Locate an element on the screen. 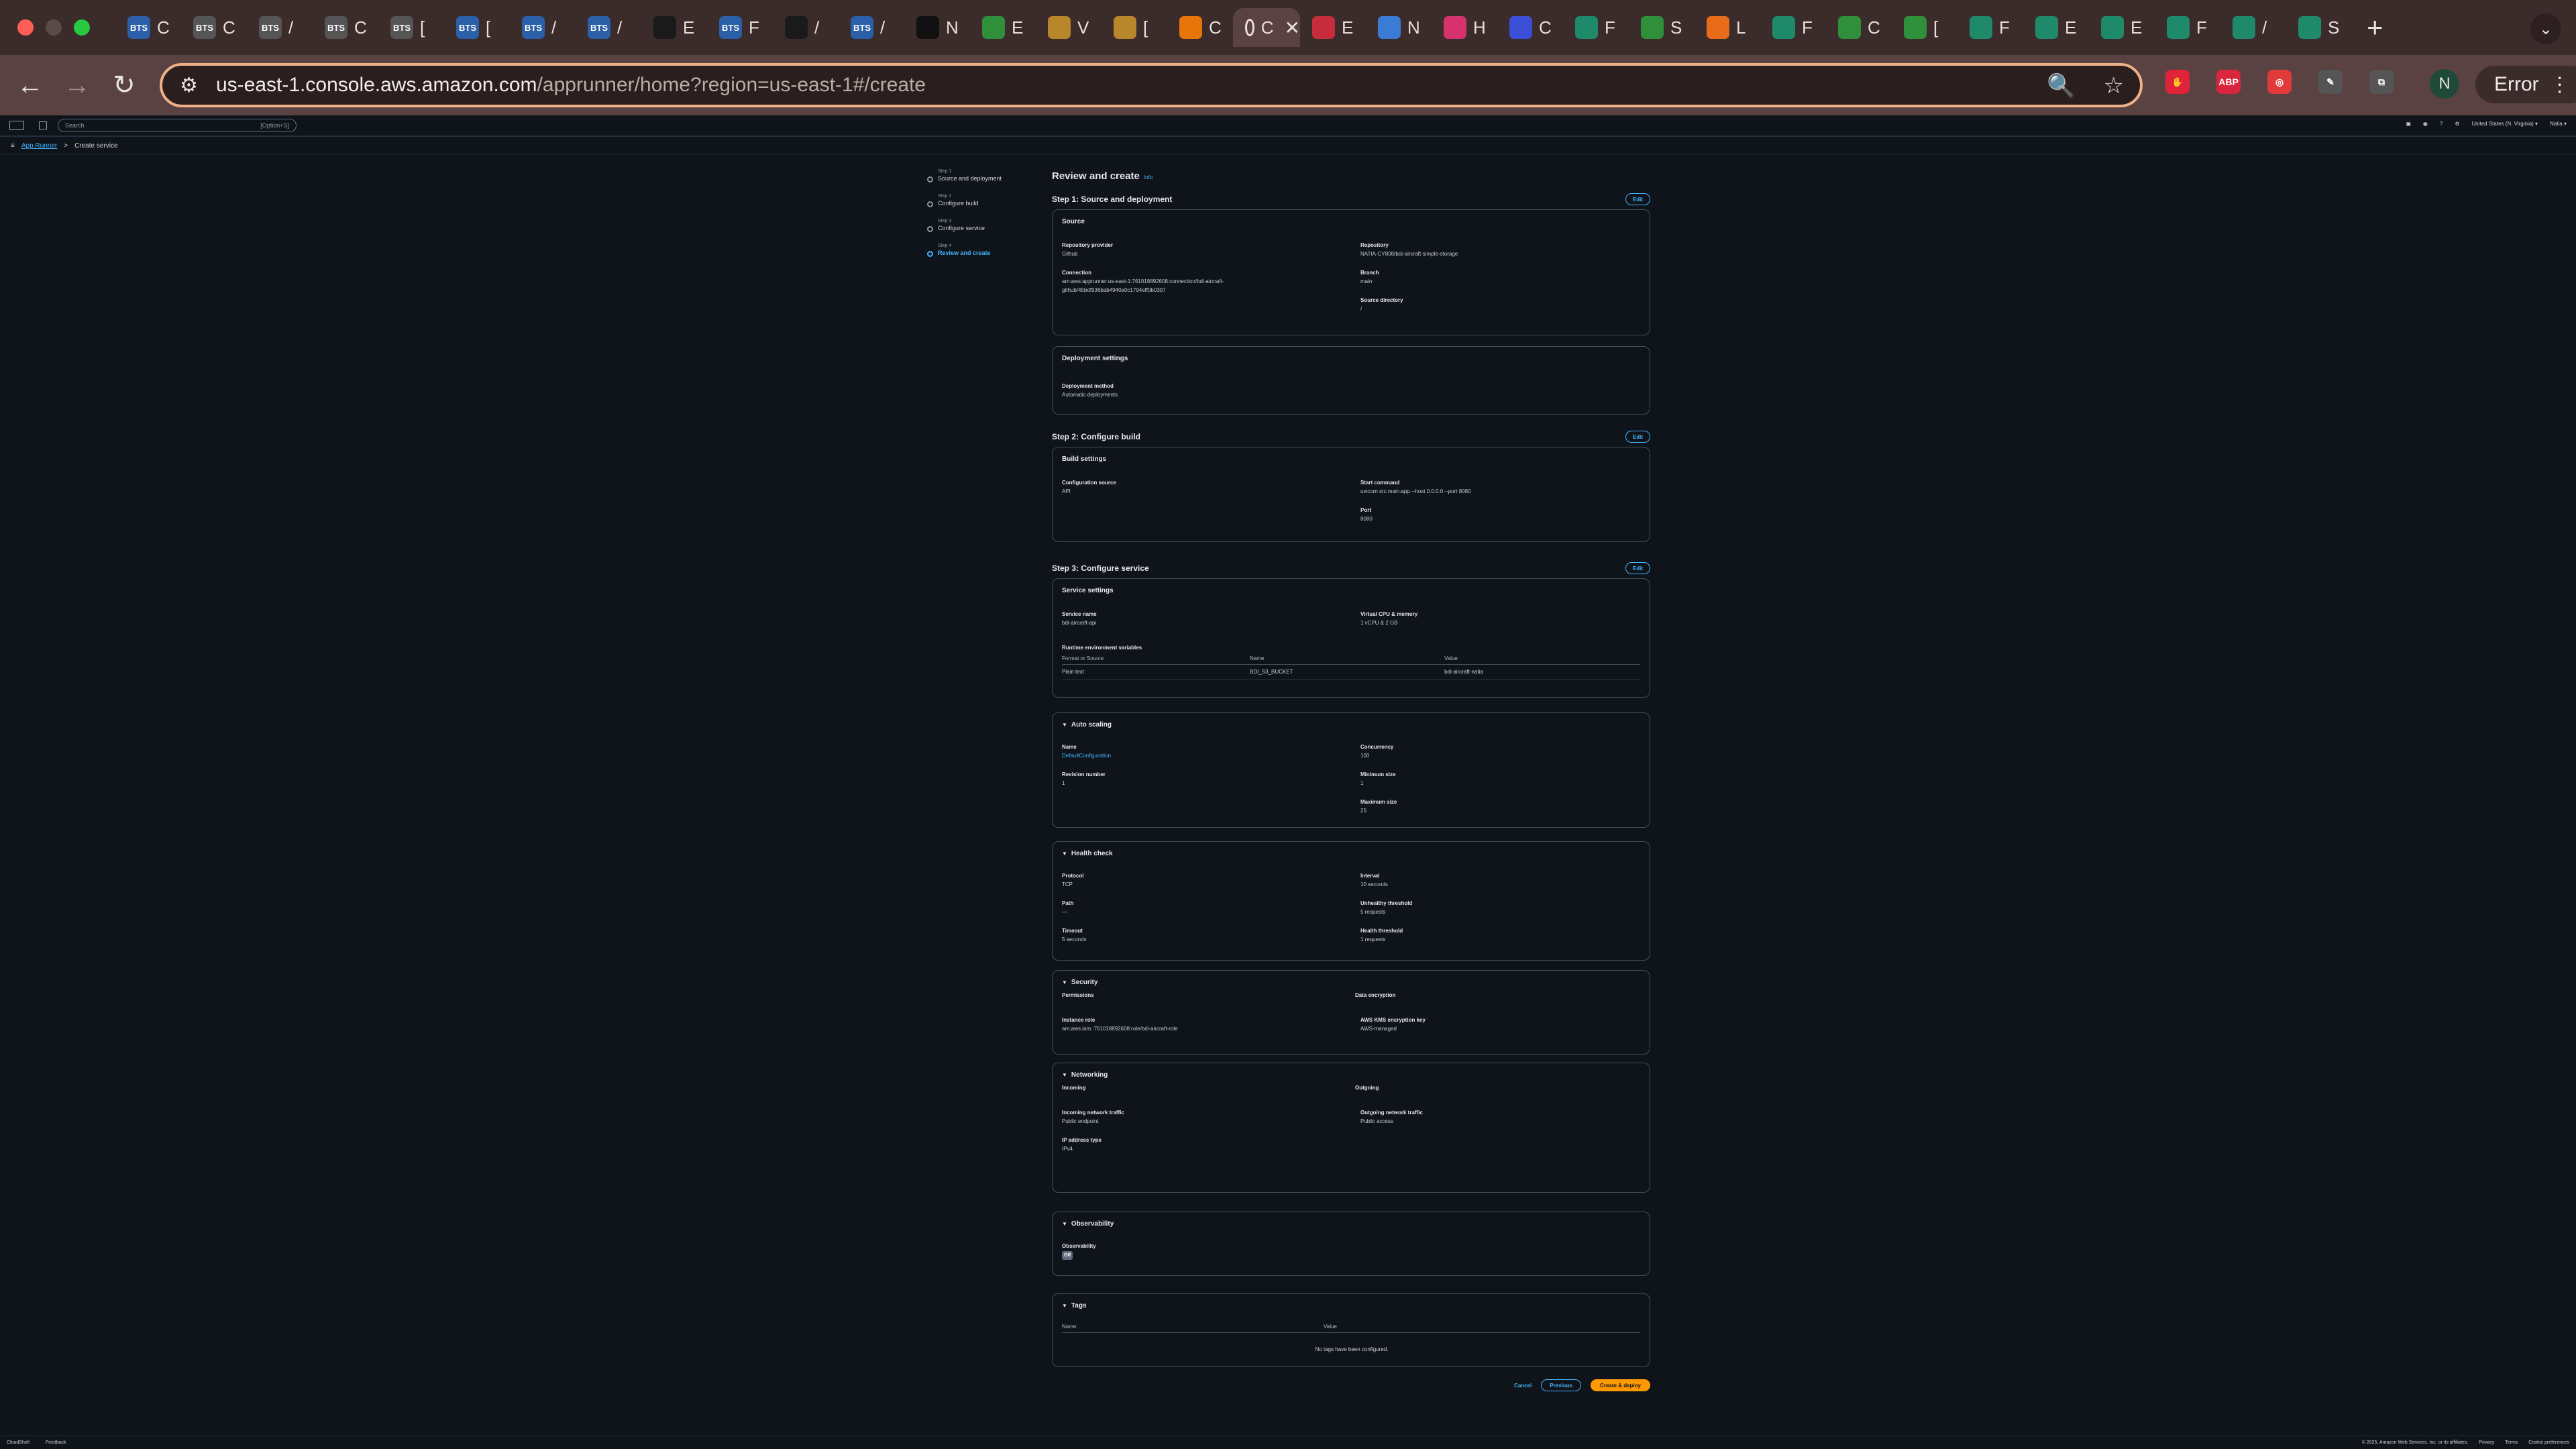 Image resolution: width=2576 pixels, height=1449 pixels. browser-tab: V is located at coordinates (1069, 27).